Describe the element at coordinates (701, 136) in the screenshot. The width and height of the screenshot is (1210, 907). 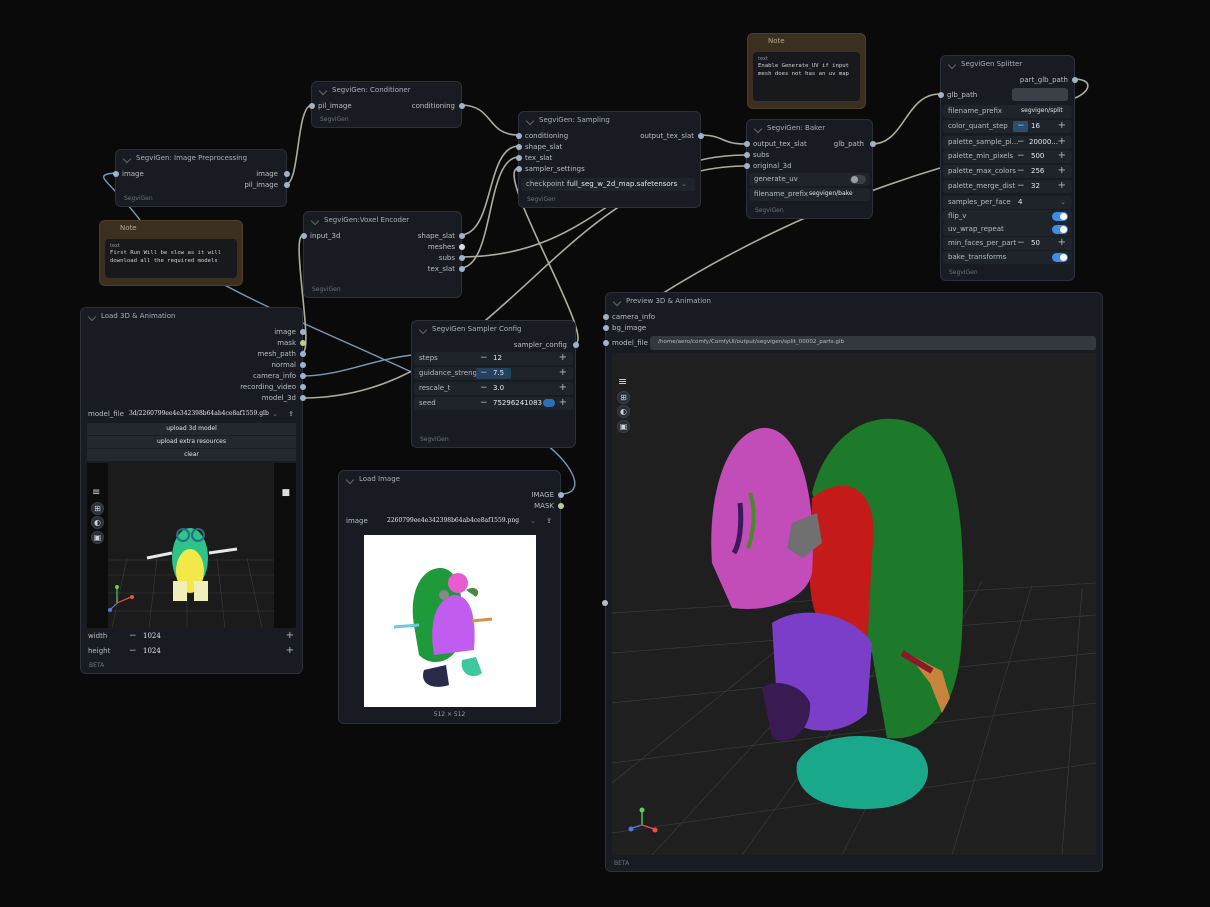
I see `output-slot-output-tex-slat` at that location.